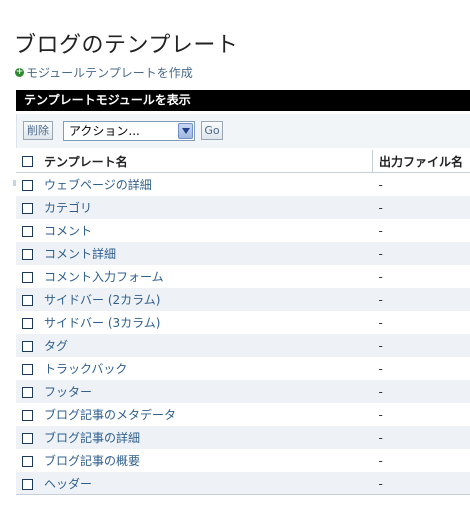 This screenshot has width=470, height=515. I want to click on template-name-cell: タグ, so click(206, 345).